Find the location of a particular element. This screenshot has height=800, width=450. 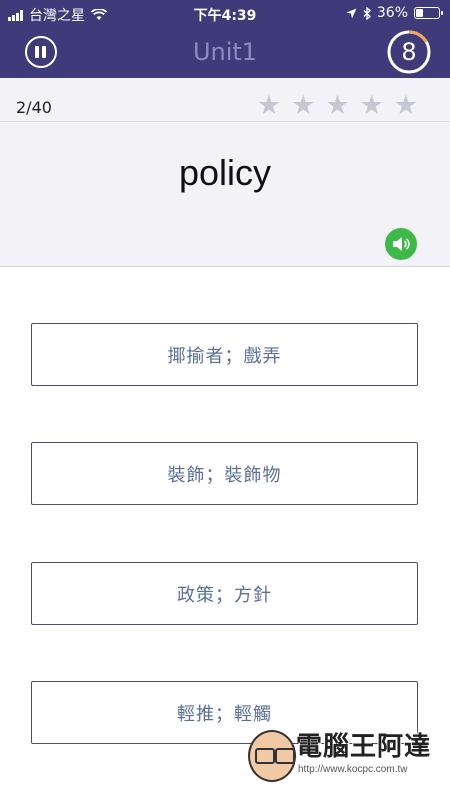

pronunciation-button is located at coordinates (401, 244).